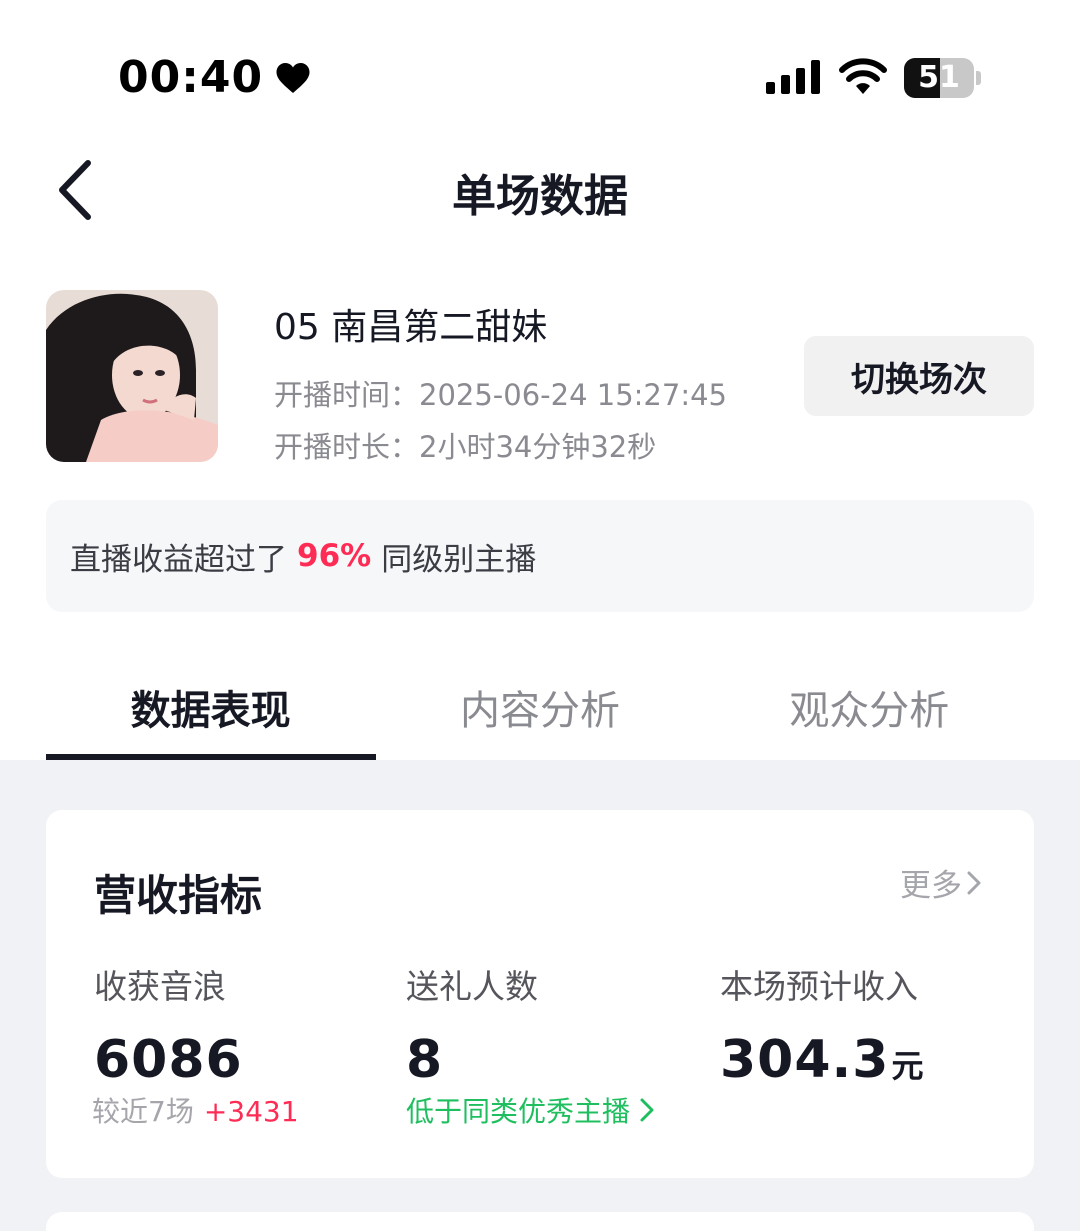 Image resolution: width=1080 pixels, height=1231 pixels. Describe the element at coordinates (143, 1111) in the screenshot. I see `comparison-label: 较近7场` at that location.